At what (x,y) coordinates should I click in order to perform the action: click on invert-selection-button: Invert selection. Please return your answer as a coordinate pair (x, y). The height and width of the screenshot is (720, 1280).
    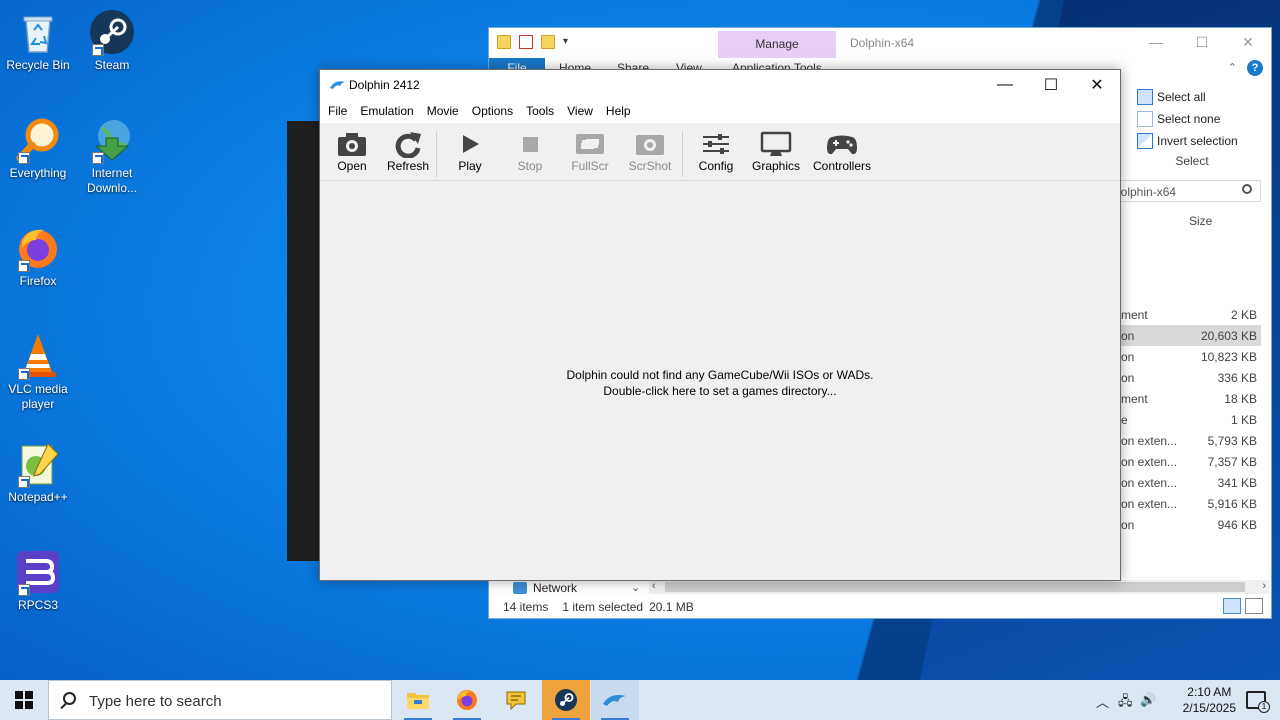
    Looking at the image, I should click on (1192, 141).